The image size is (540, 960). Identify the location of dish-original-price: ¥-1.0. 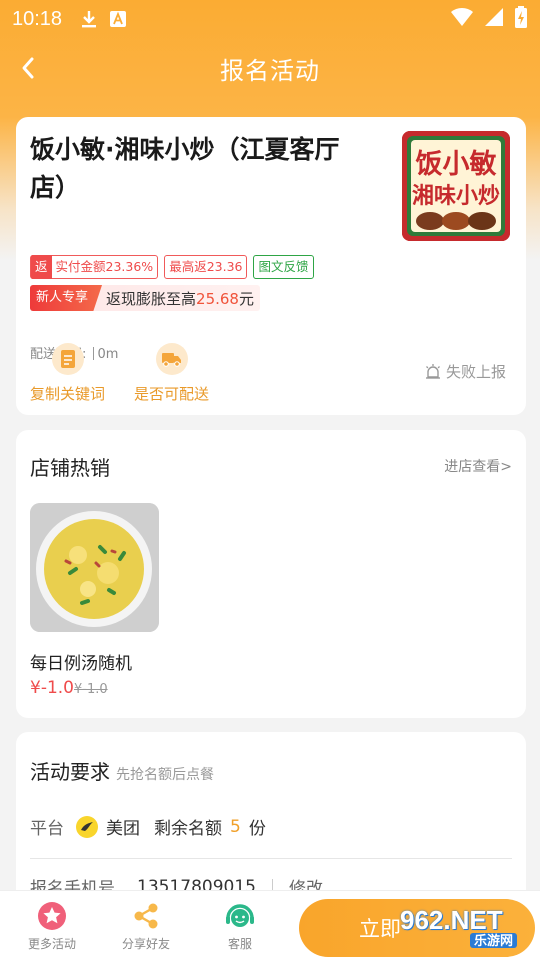
(91, 689).